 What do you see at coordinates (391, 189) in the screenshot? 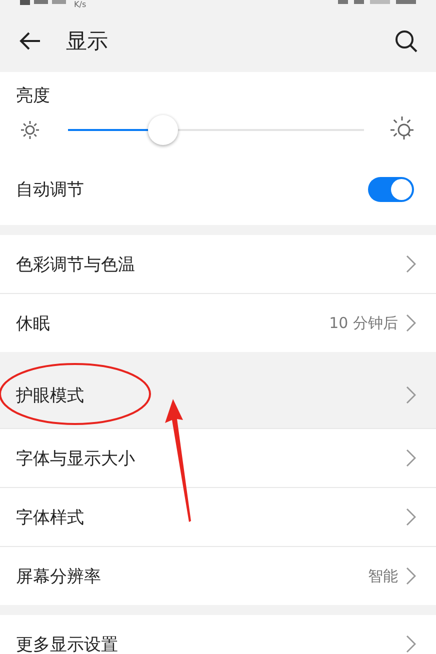
I see `toggle-switch` at bounding box center [391, 189].